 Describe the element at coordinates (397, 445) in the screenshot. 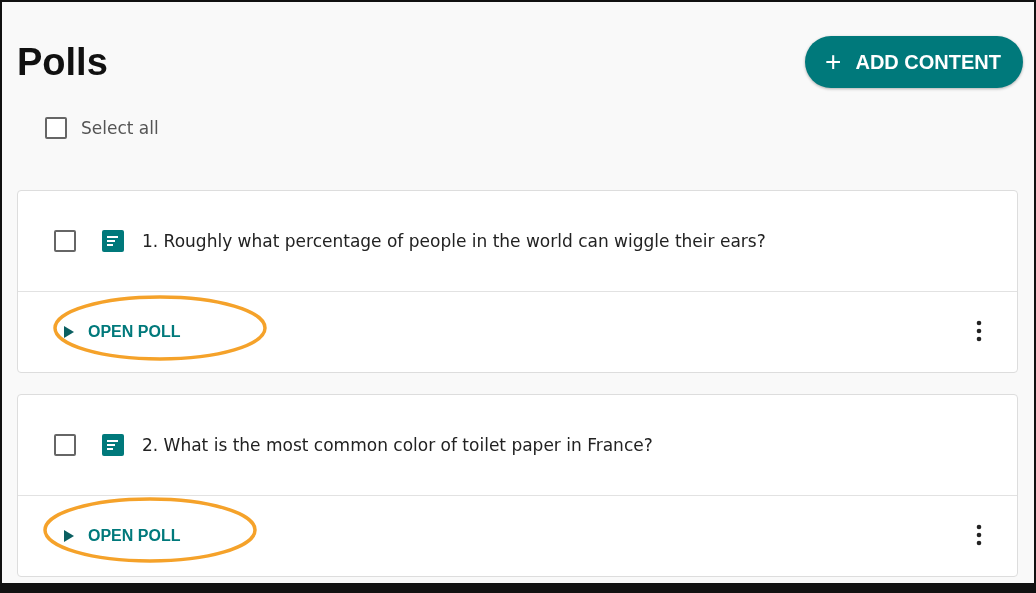

I see `poll-question: 2. What is the most common color of toilet paper in France?` at that location.